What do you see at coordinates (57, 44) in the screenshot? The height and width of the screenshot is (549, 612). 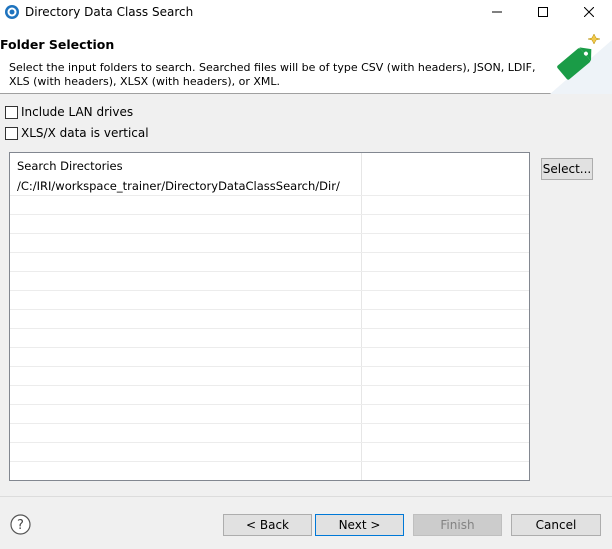 I see `page-title: Folder Selection` at bounding box center [57, 44].